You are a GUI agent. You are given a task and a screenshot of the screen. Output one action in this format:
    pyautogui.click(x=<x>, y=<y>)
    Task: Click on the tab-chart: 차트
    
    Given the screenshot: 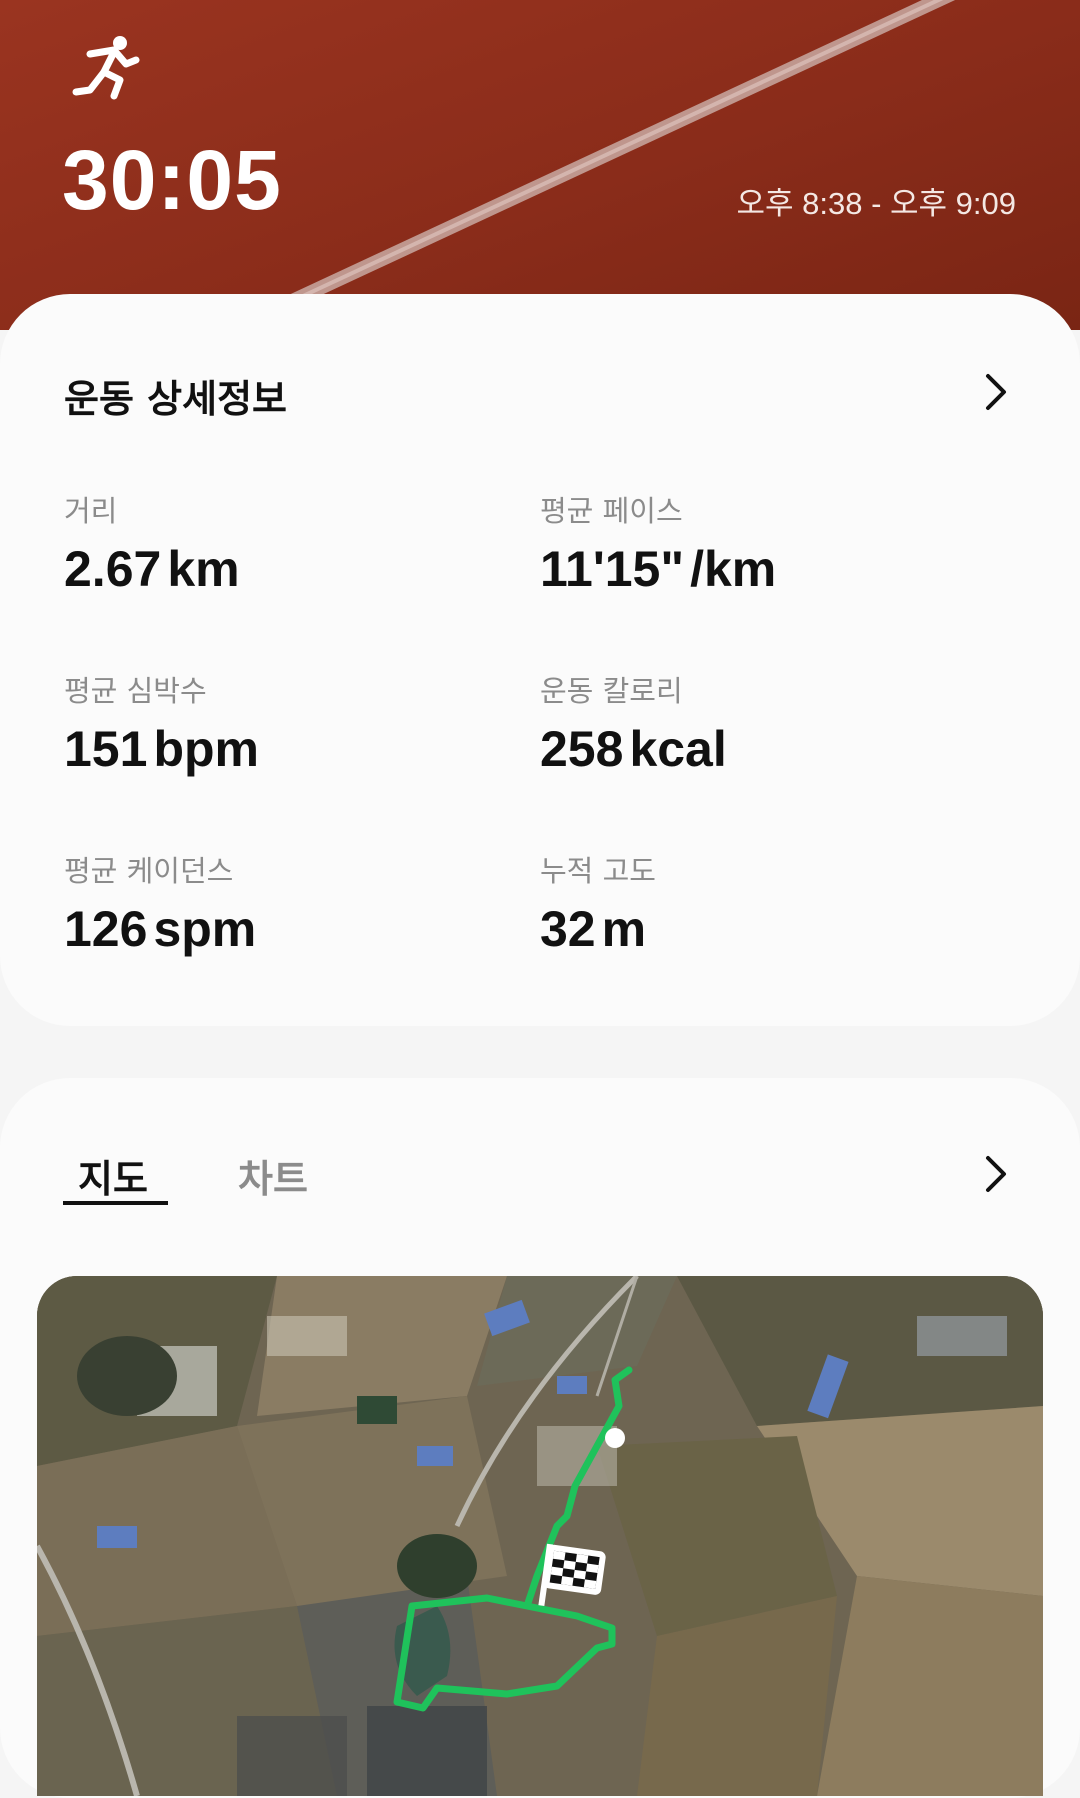 What is the action you would take?
    pyautogui.click(x=273, y=1175)
    